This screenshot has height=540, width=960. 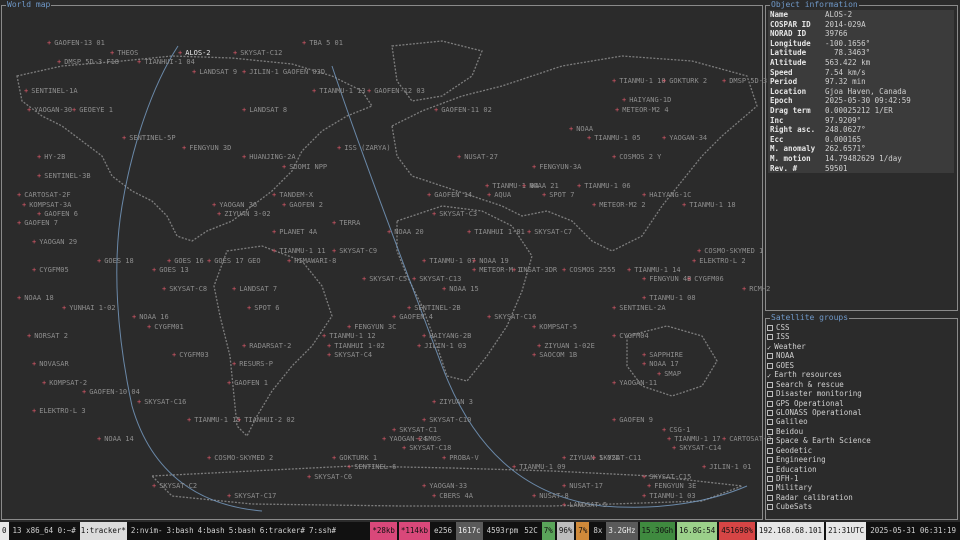 I want to click on satellite-marker: + KOMPSAT-5, so click(x=554, y=327).